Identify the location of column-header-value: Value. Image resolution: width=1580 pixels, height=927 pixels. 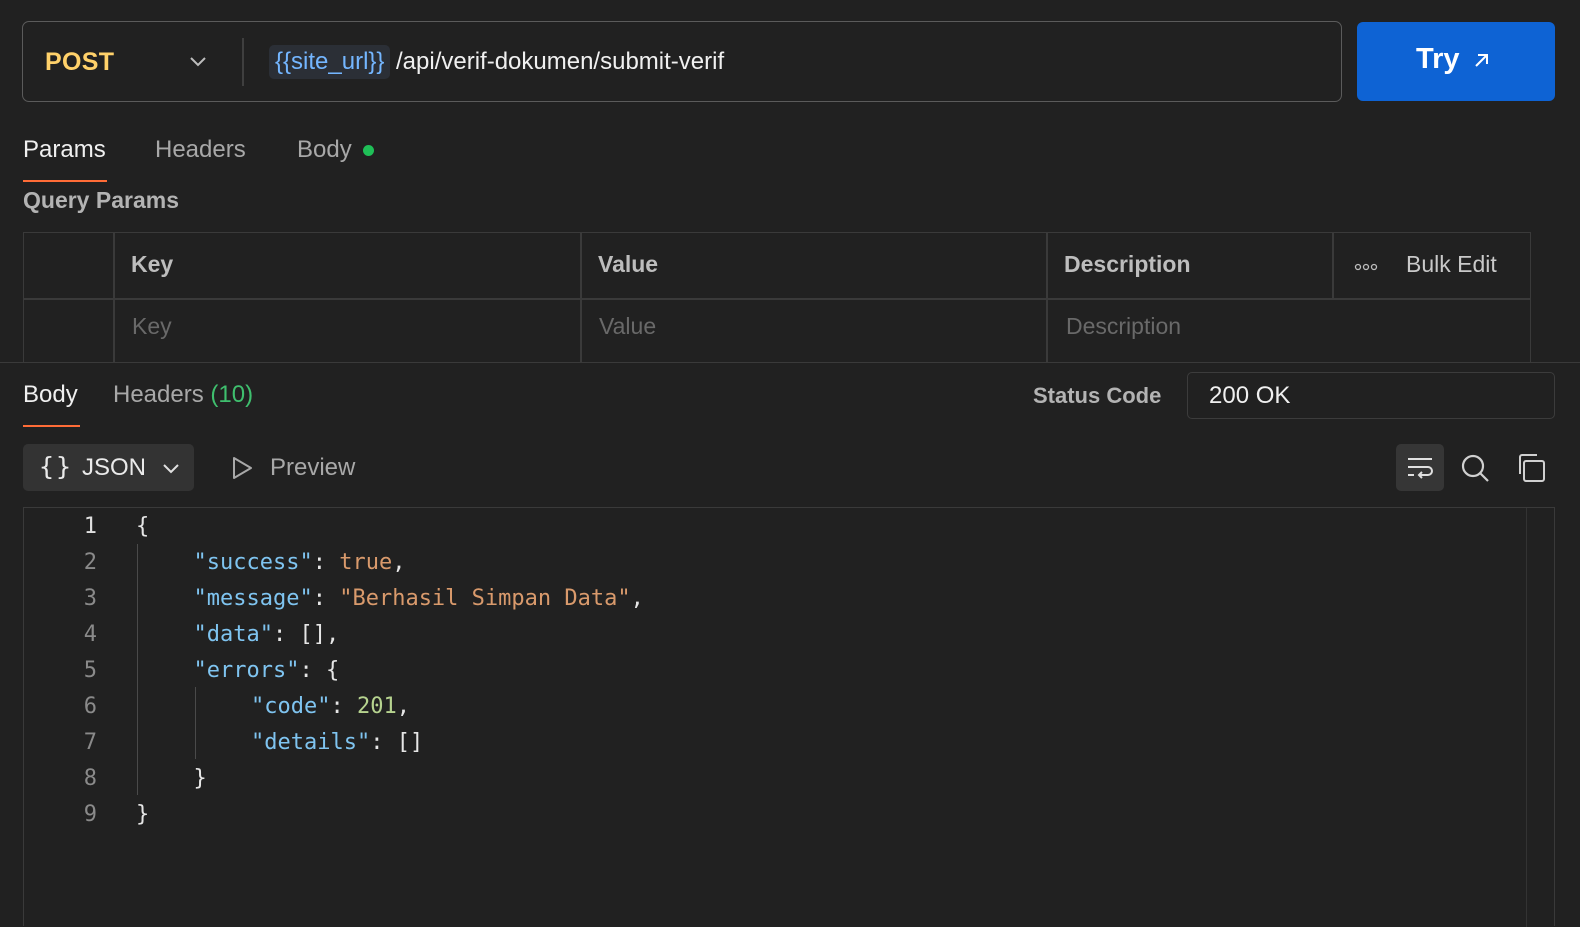
(628, 264).